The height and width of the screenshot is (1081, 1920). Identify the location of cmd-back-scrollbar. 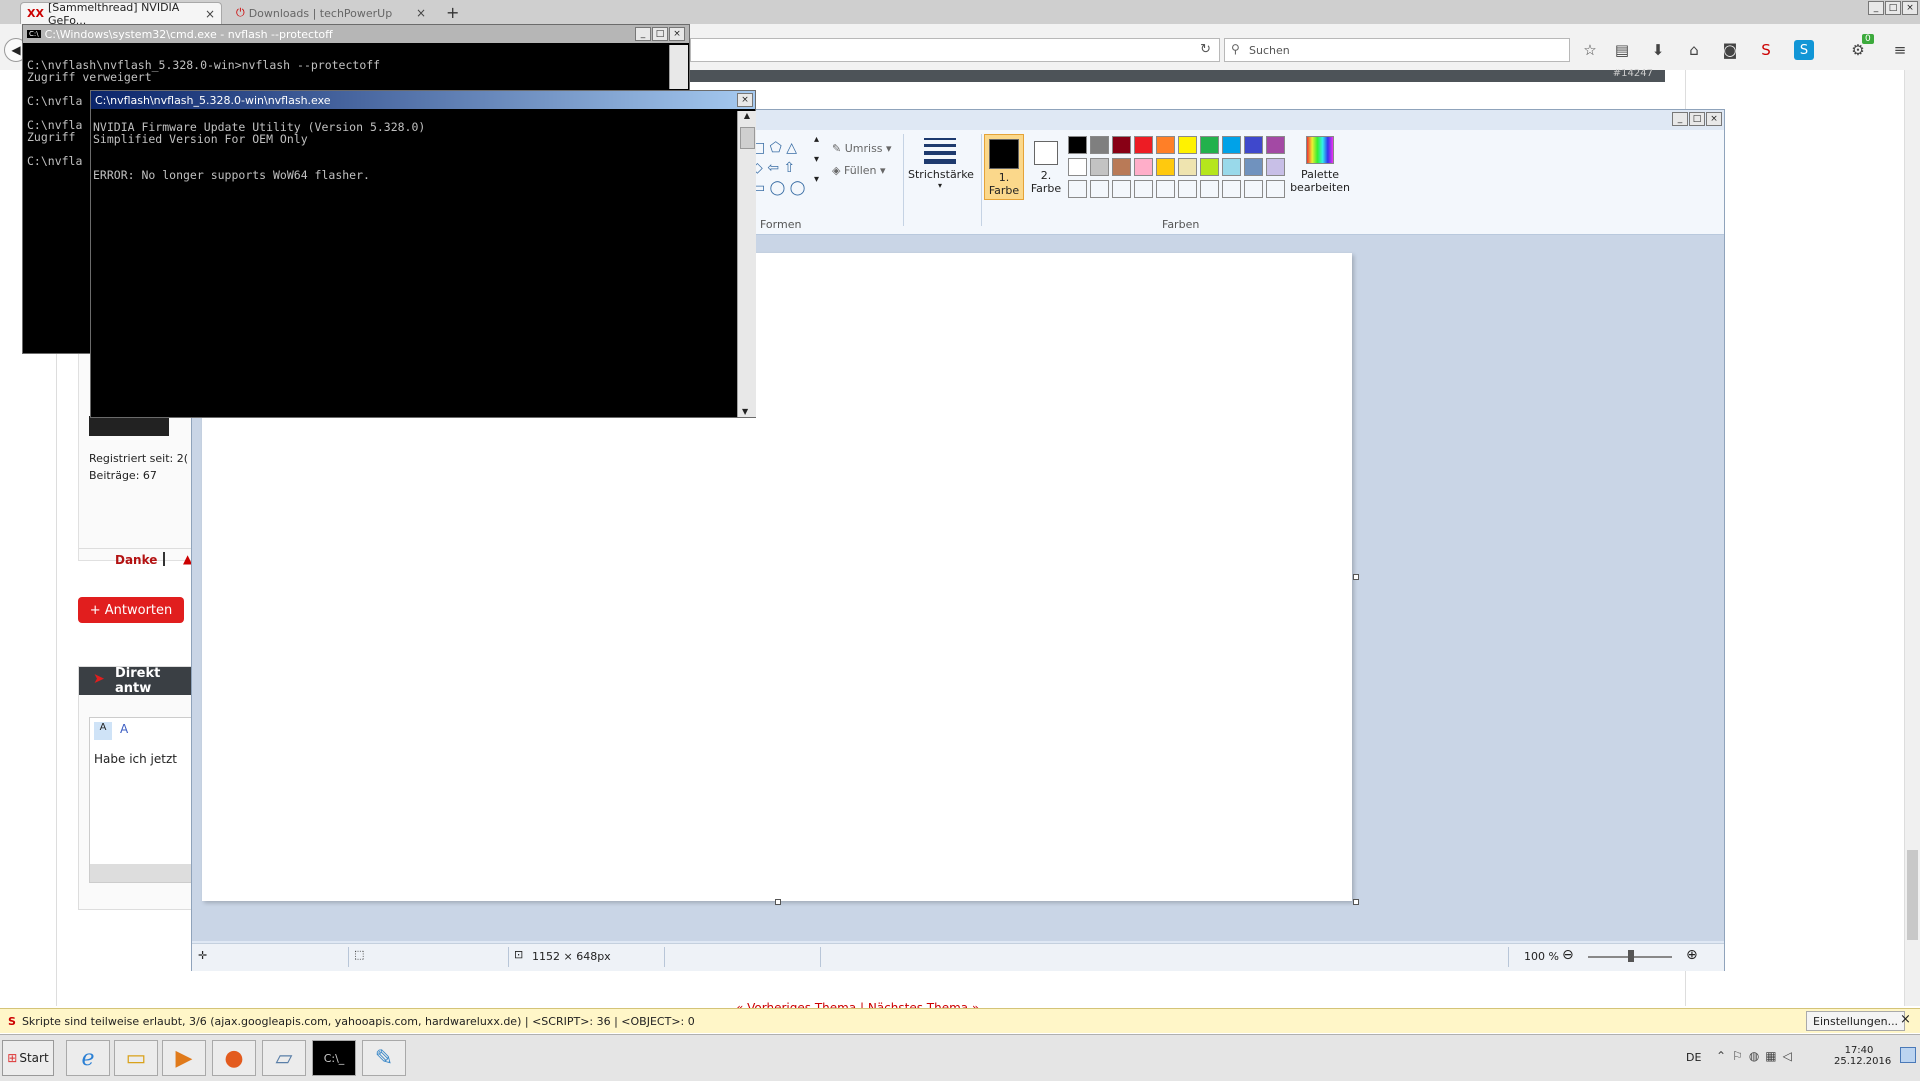
(678, 67).